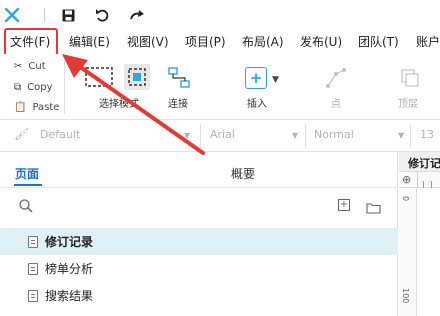 The image size is (440, 316). What do you see at coordinates (336, 104) in the screenshot?
I see `point-label: 点` at bounding box center [336, 104].